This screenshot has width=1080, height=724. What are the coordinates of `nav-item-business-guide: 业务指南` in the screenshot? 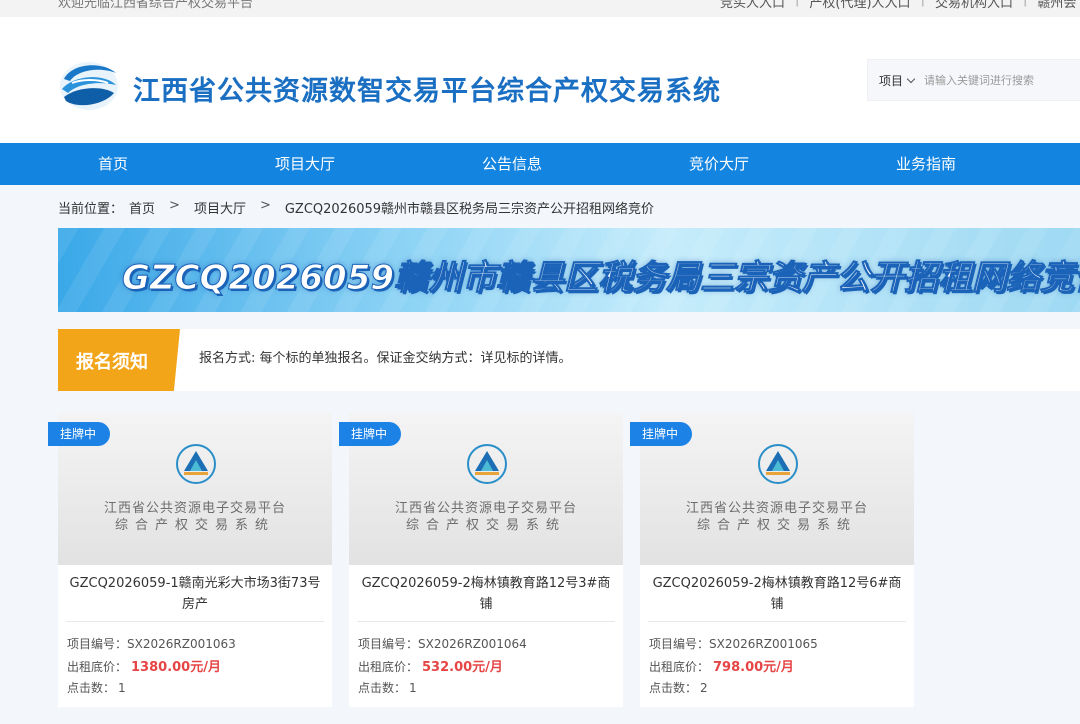 It's located at (926, 164).